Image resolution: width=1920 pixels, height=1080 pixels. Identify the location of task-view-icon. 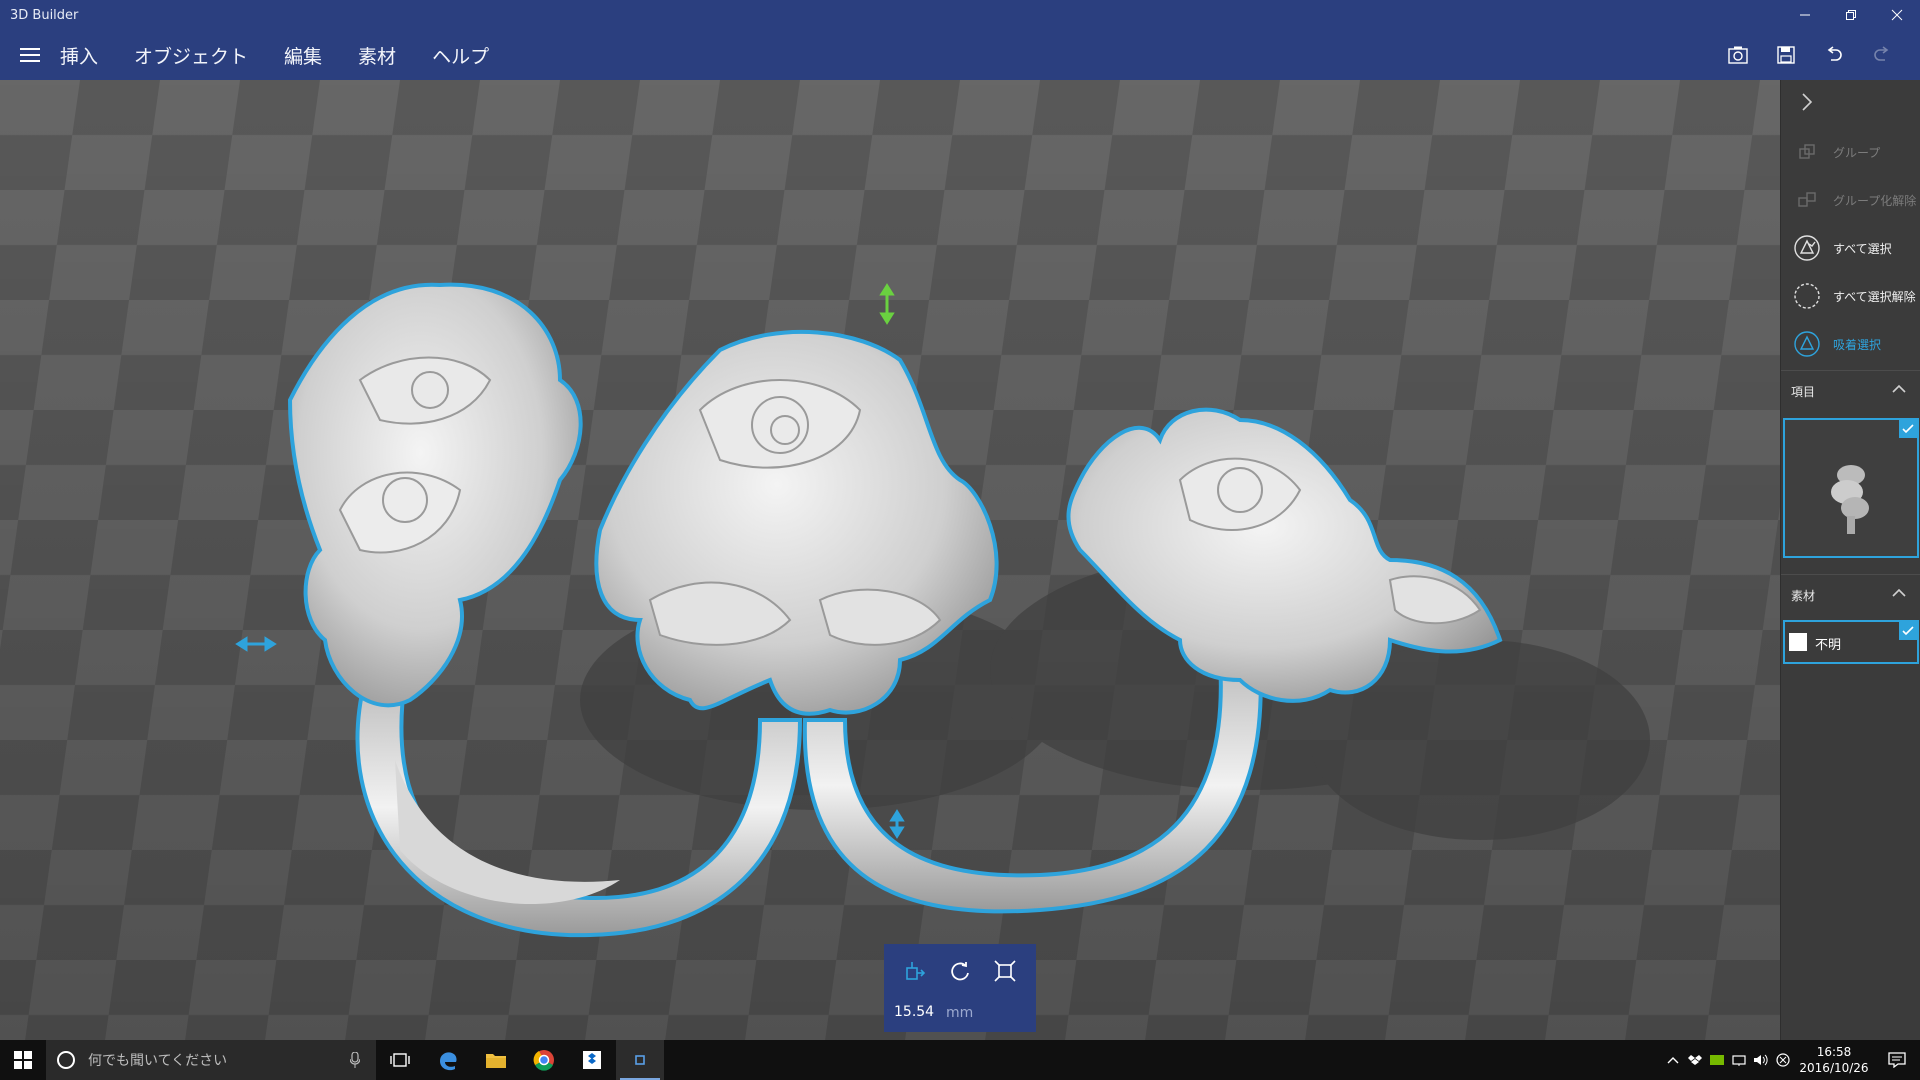
(400, 1060).